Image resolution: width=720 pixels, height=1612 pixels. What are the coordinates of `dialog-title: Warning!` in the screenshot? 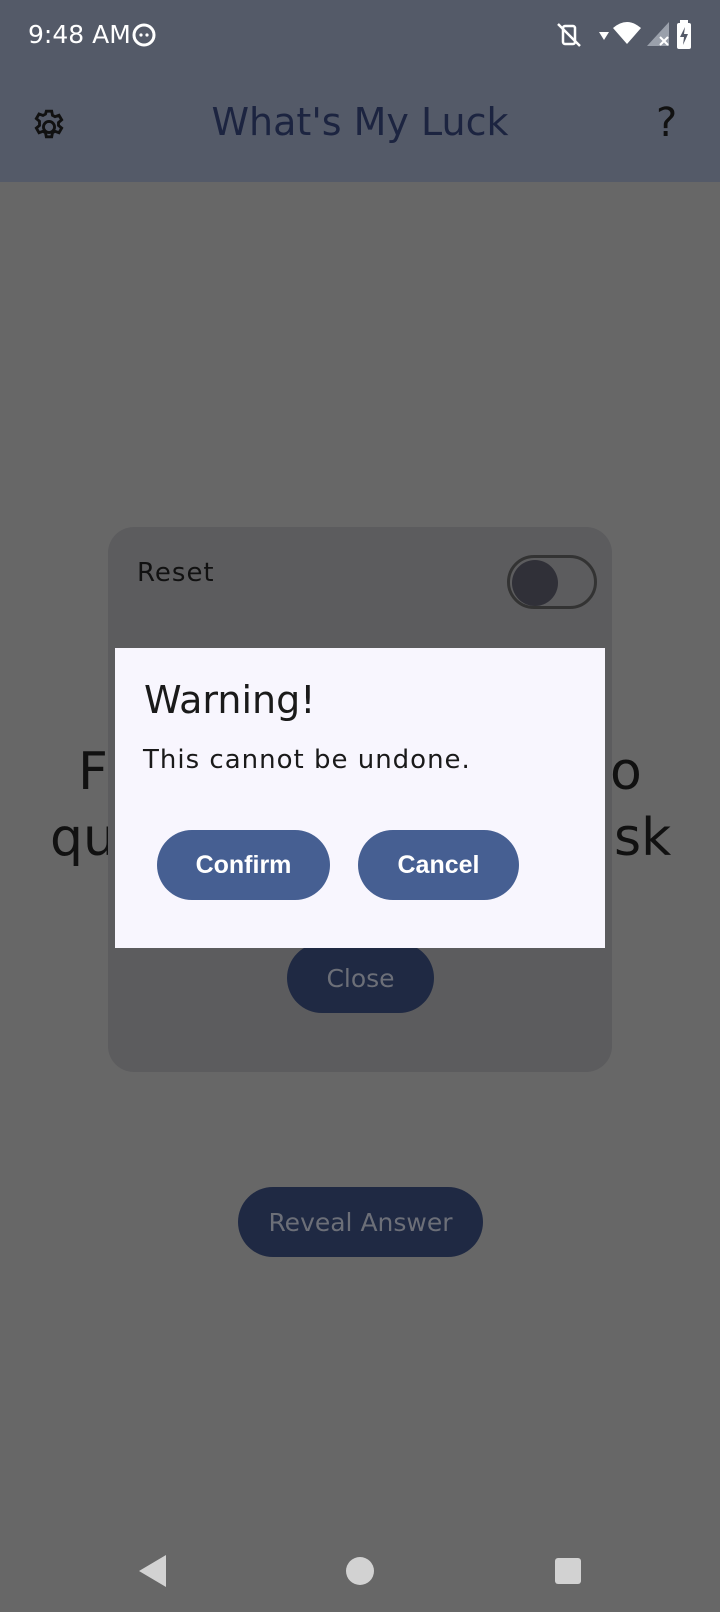 It's located at (230, 700).